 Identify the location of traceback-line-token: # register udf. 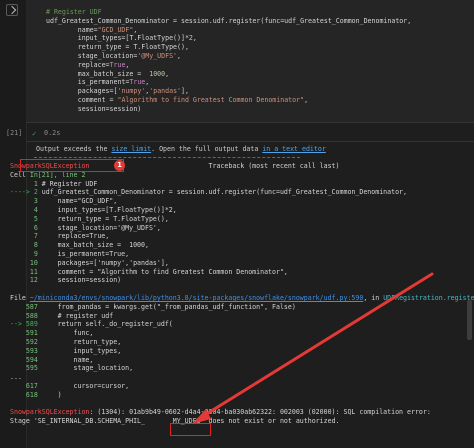
(77, 315).